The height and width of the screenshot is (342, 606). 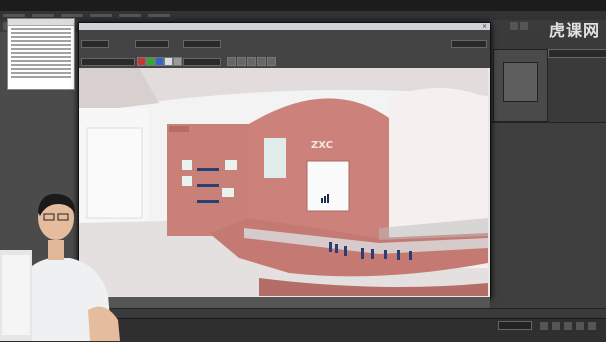 I want to click on red-channel-toggle, so click(x=141, y=61).